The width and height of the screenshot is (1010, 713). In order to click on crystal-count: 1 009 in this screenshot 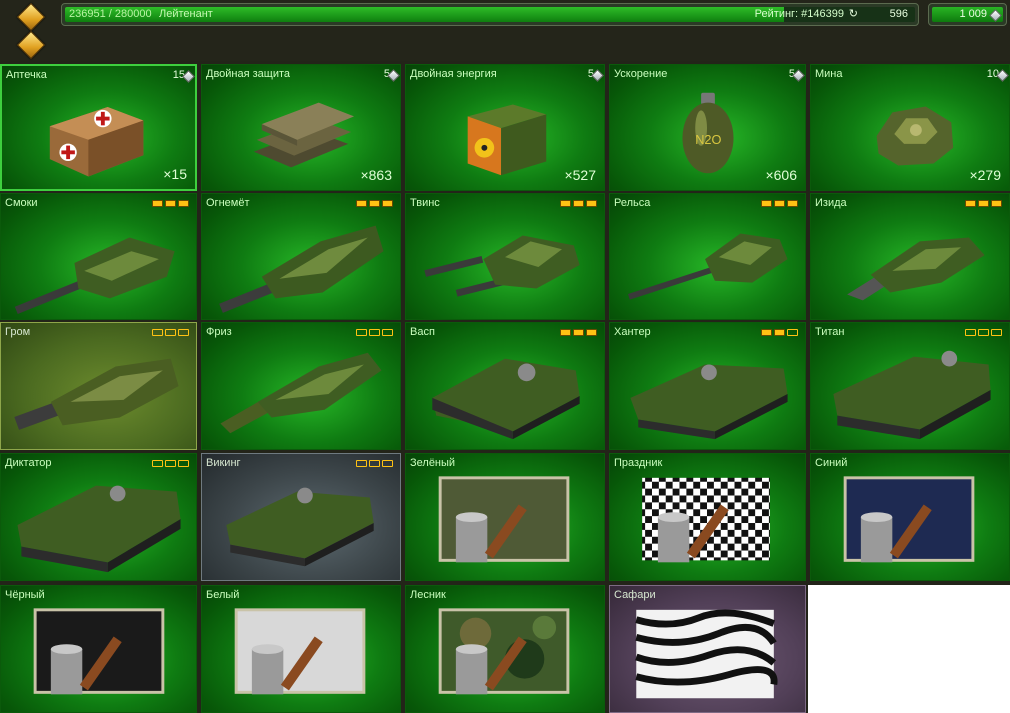, I will do `click(973, 14)`.